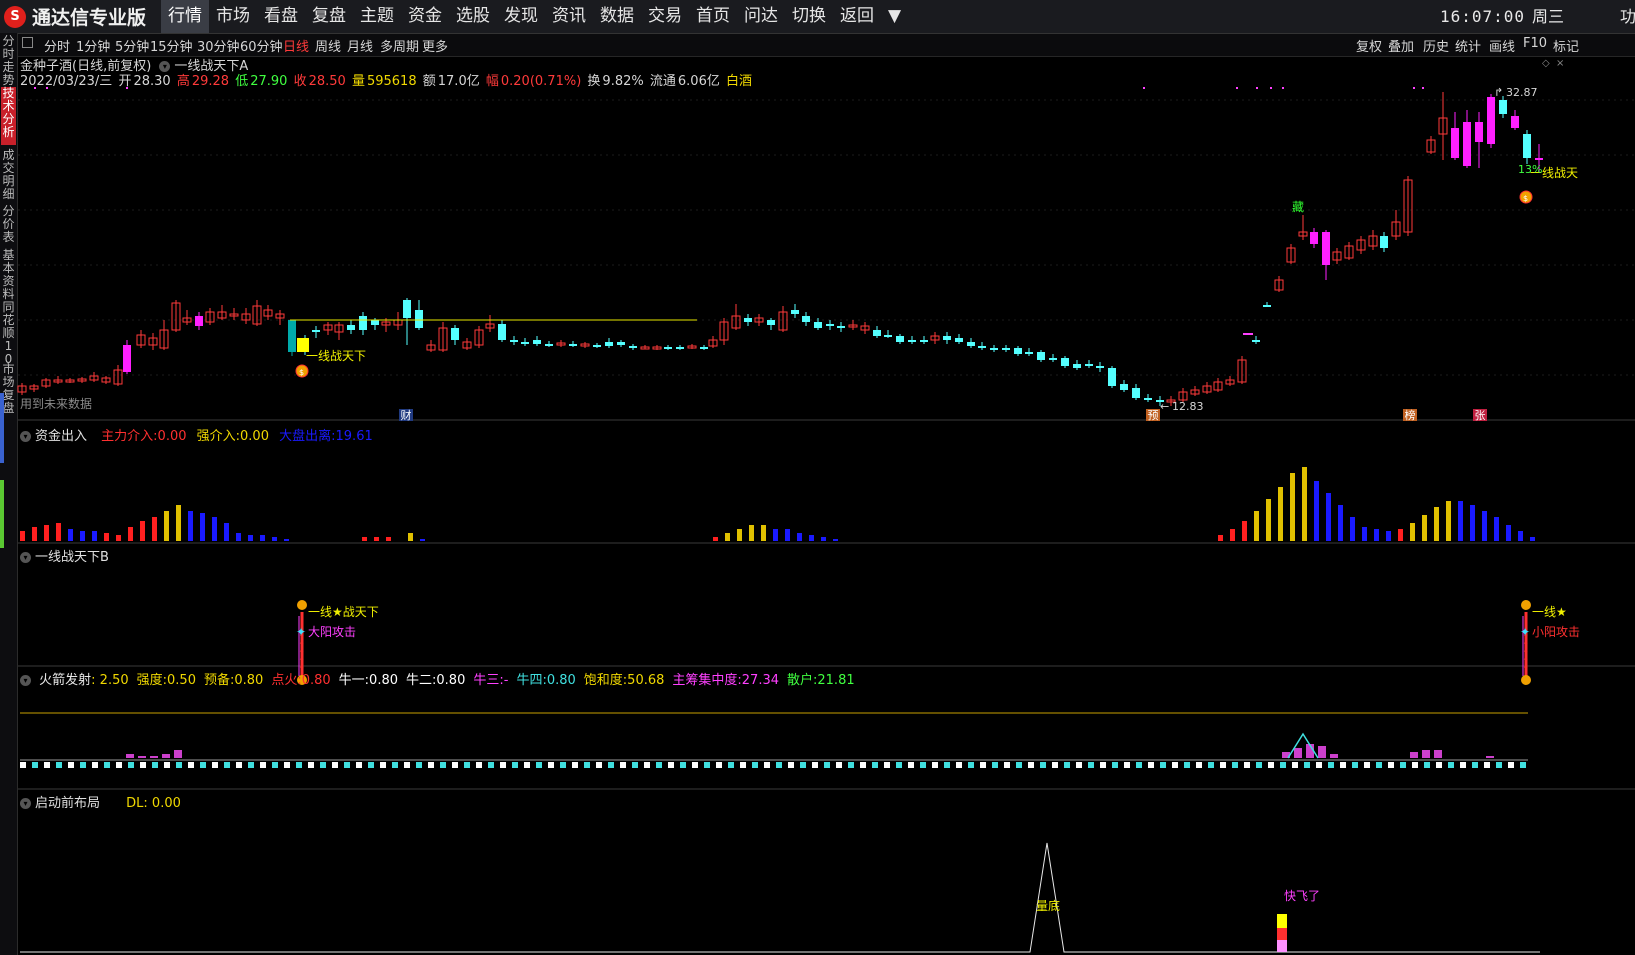 Image resolution: width=1635 pixels, height=955 pixels. Describe the element at coordinates (1546, 63) in the screenshot. I see `diamond-icon: ◇` at that location.